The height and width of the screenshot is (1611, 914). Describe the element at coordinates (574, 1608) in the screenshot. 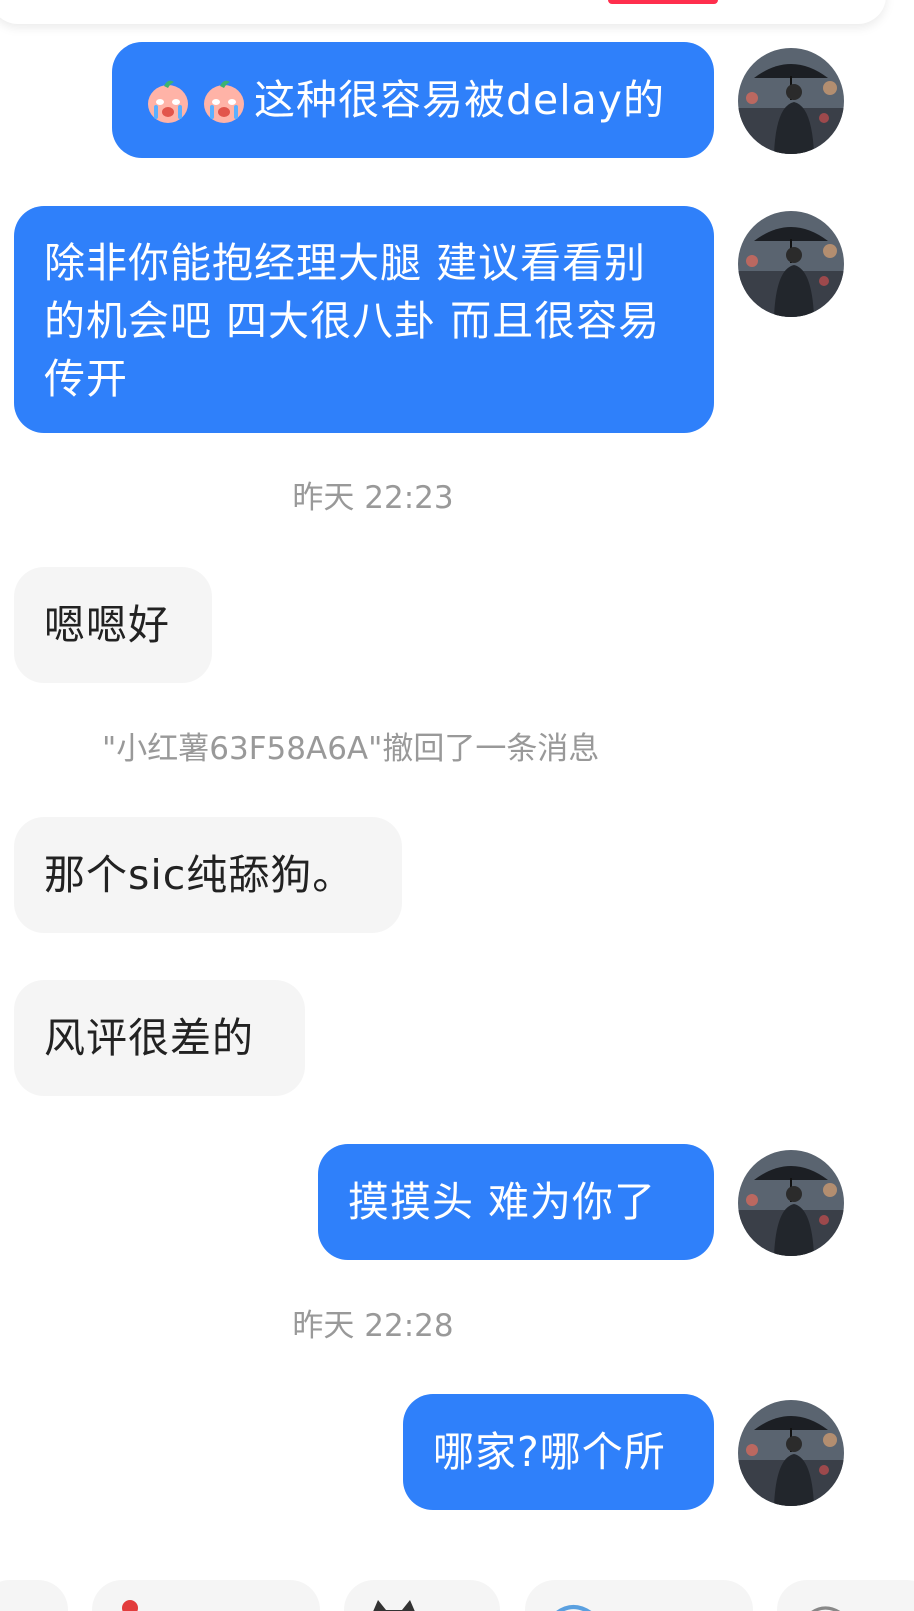

I see `blue-sticker-icon` at that location.